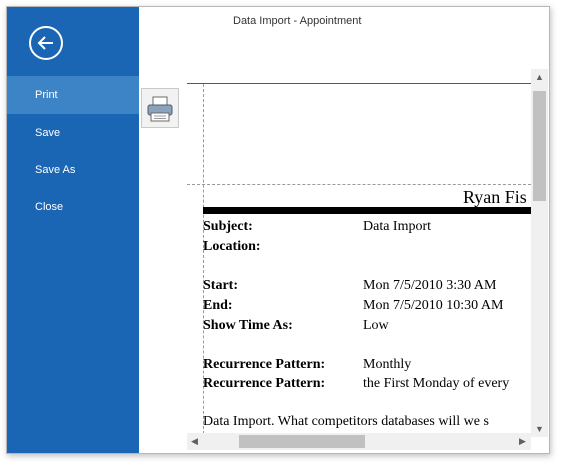  I want to click on field-label: Start:, so click(220, 285).